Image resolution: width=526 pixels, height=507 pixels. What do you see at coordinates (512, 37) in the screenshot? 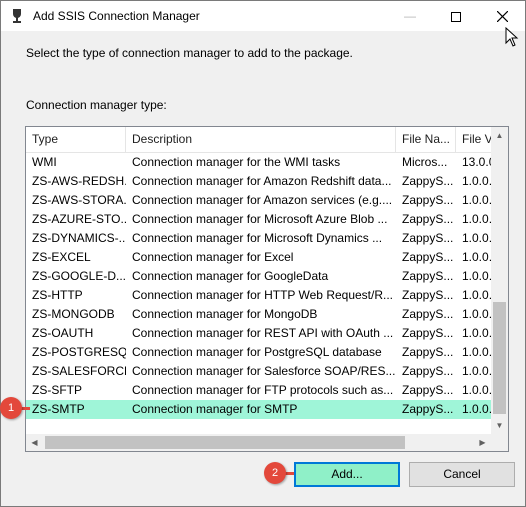
I see `mouse-cursor-icon` at bounding box center [512, 37].